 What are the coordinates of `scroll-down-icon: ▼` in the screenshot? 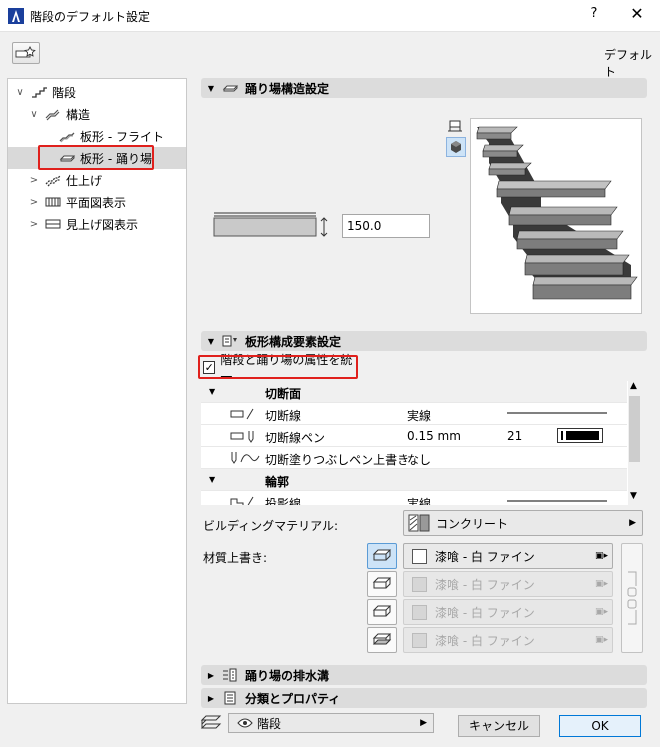 It's located at (633, 496).